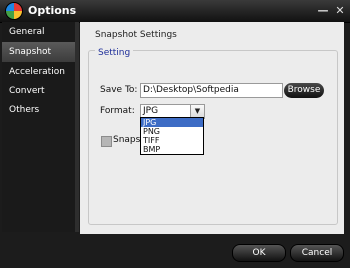 This screenshot has height=268, width=350. Describe the element at coordinates (117, 111) in the screenshot. I see `format-label: Format:` at that location.